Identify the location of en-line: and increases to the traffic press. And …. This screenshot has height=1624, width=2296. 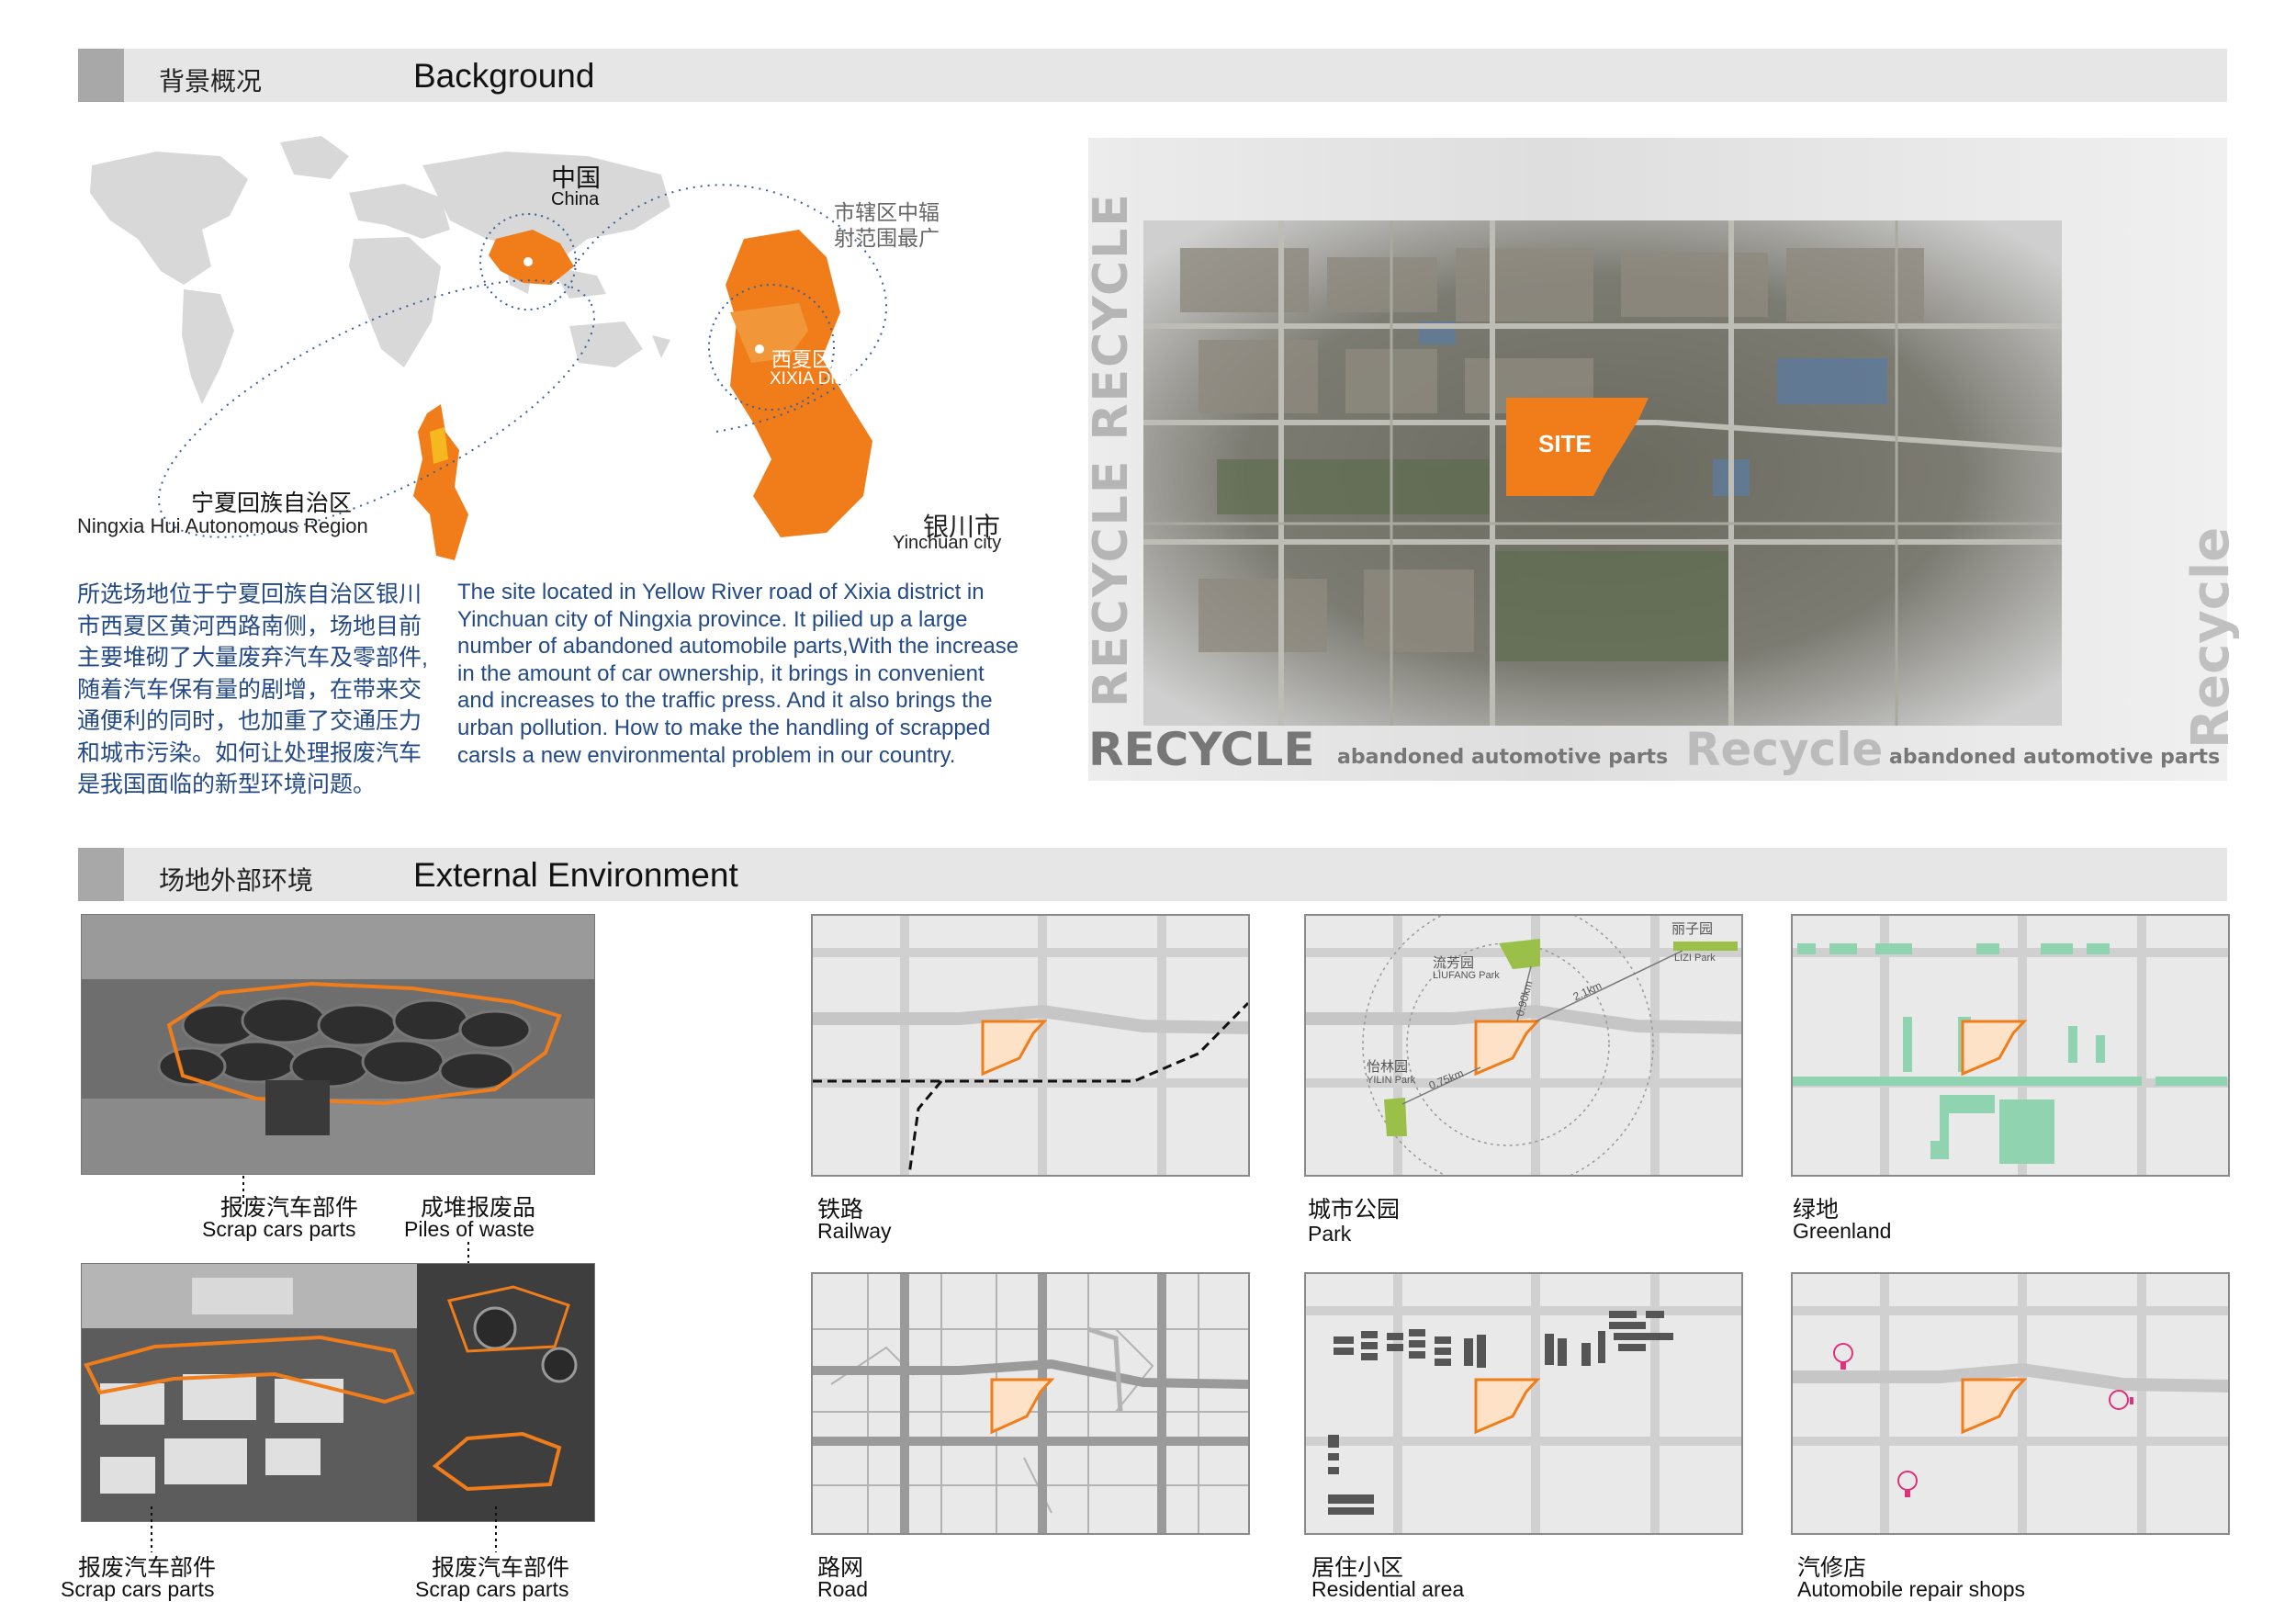
(725, 701).